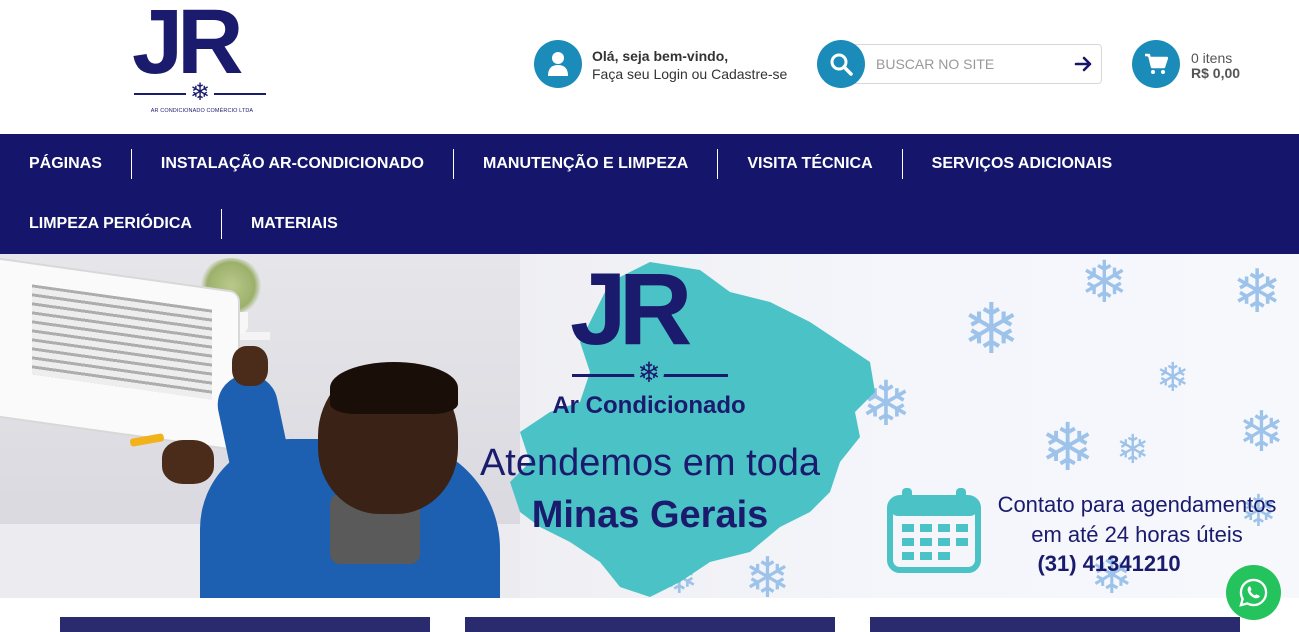  I want to click on banner-subtitle: Ar Condicionado, so click(649, 405).